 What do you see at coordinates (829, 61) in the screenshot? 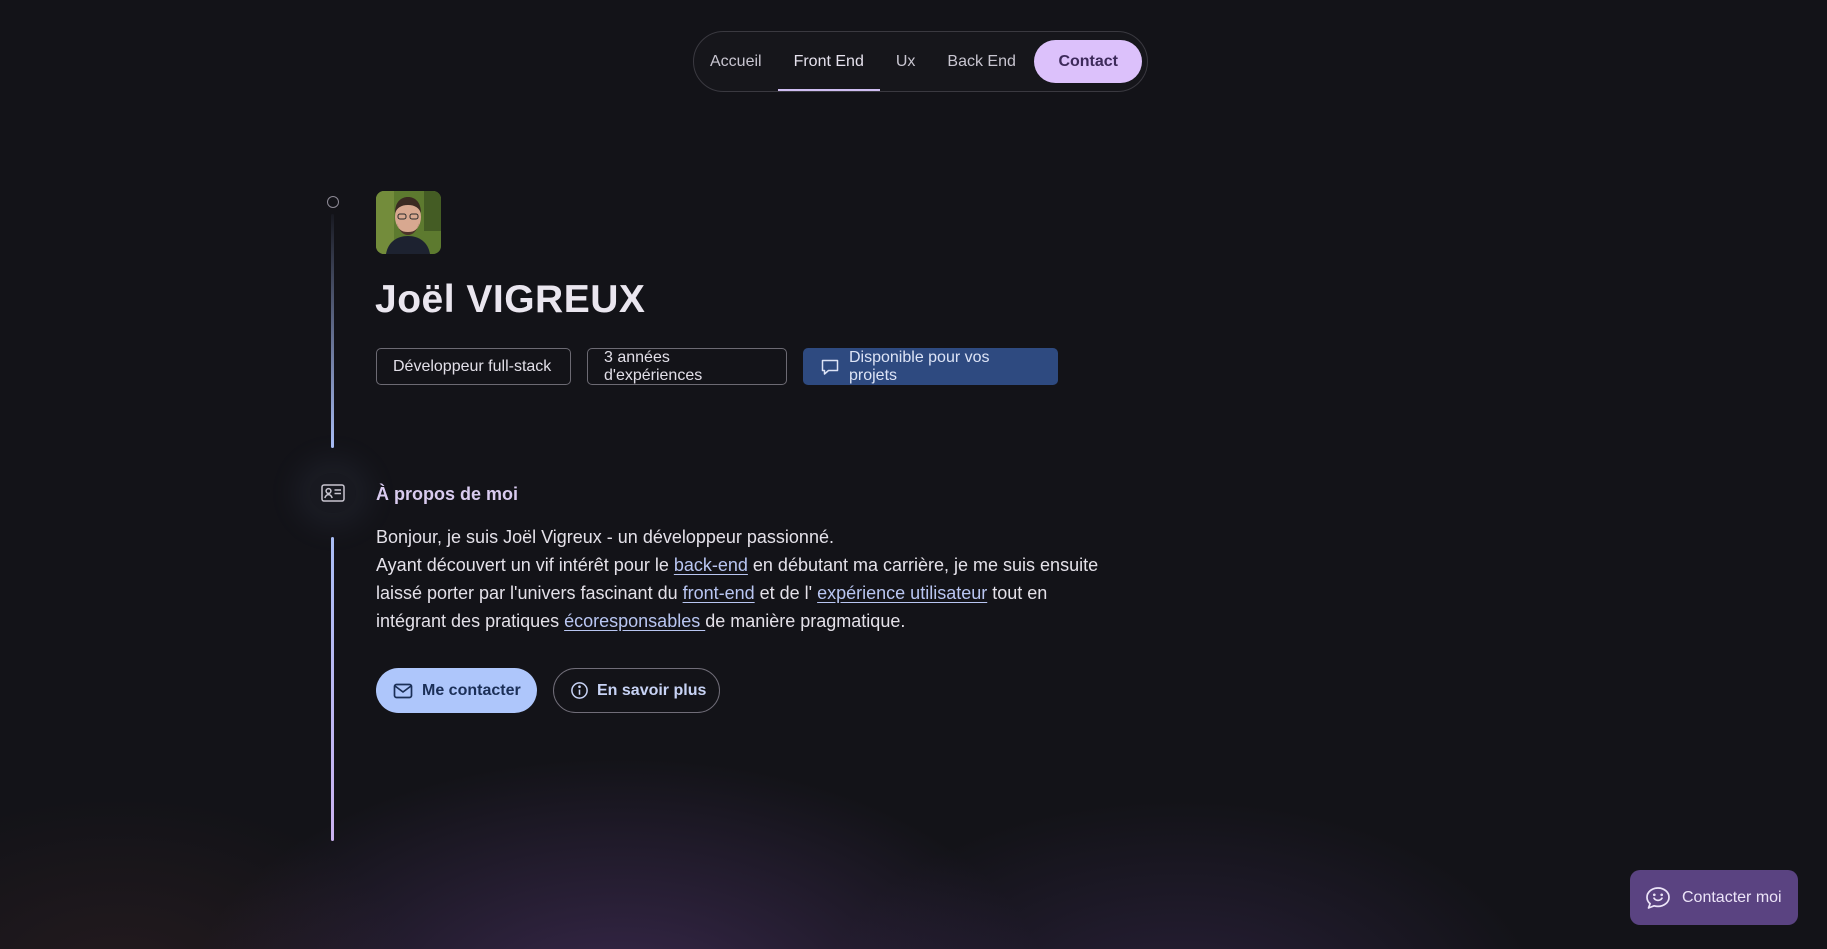
I see `nav-item-front-end: Front End` at bounding box center [829, 61].